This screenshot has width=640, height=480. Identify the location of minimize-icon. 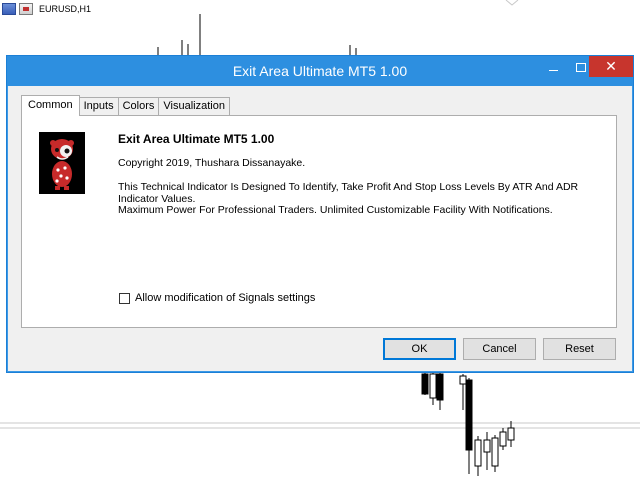
(553, 70).